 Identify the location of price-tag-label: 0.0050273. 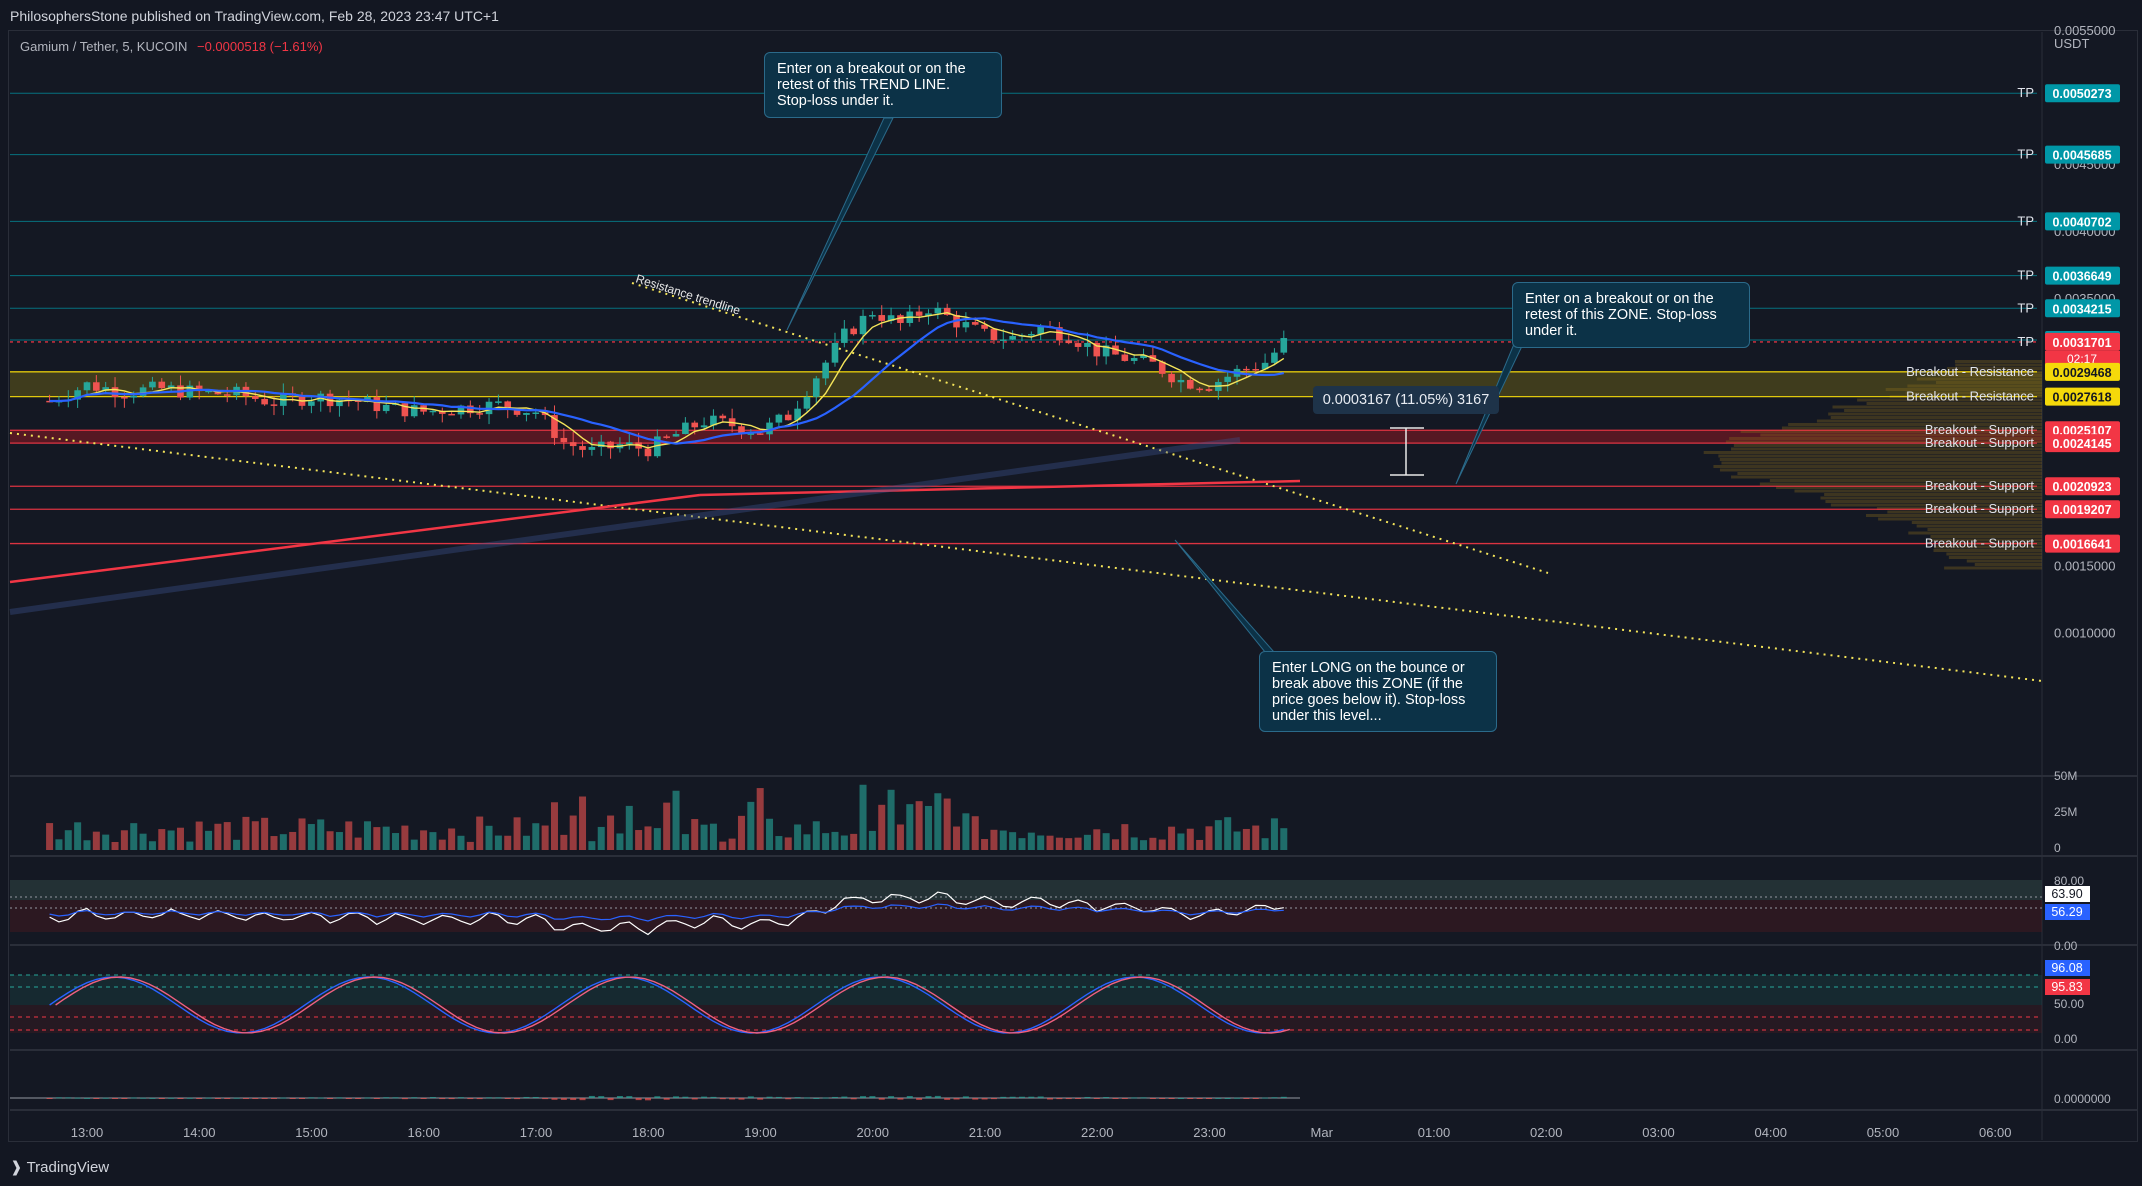
(2081, 94).